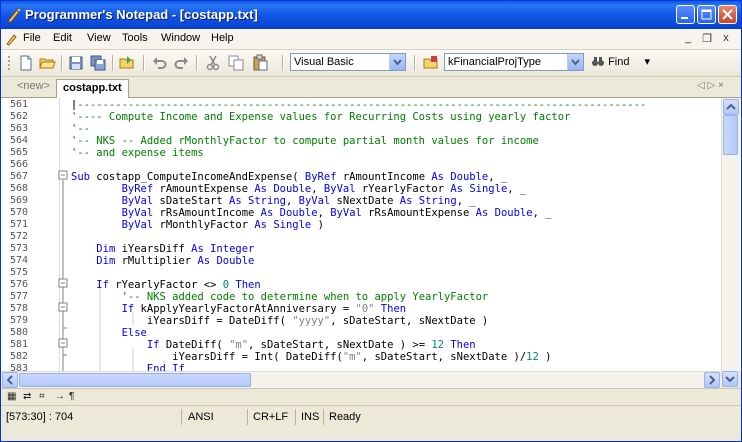 Image resolution: width=742 pixels, height=442 pixels. Describe the element at coordinates (598, 61) in the screenshot. I see `binoculars-icon` at that location.